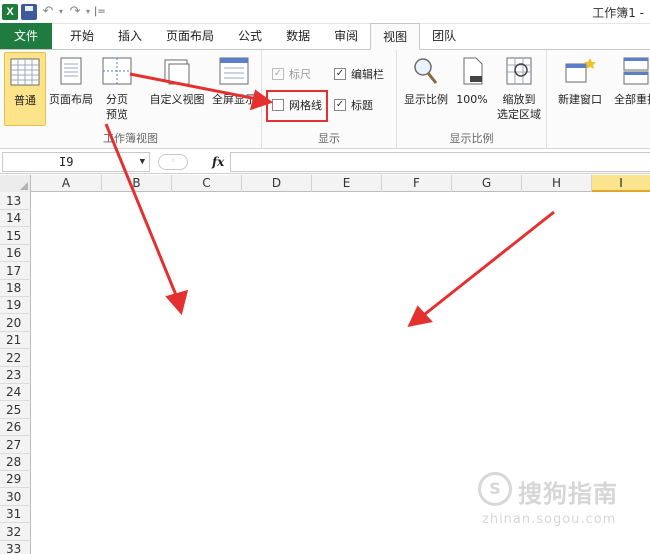 The image size is (650, 554). Describe the element at coordinates (636, 71) in the screenshot. I see `arrange-all-icon` at that location.